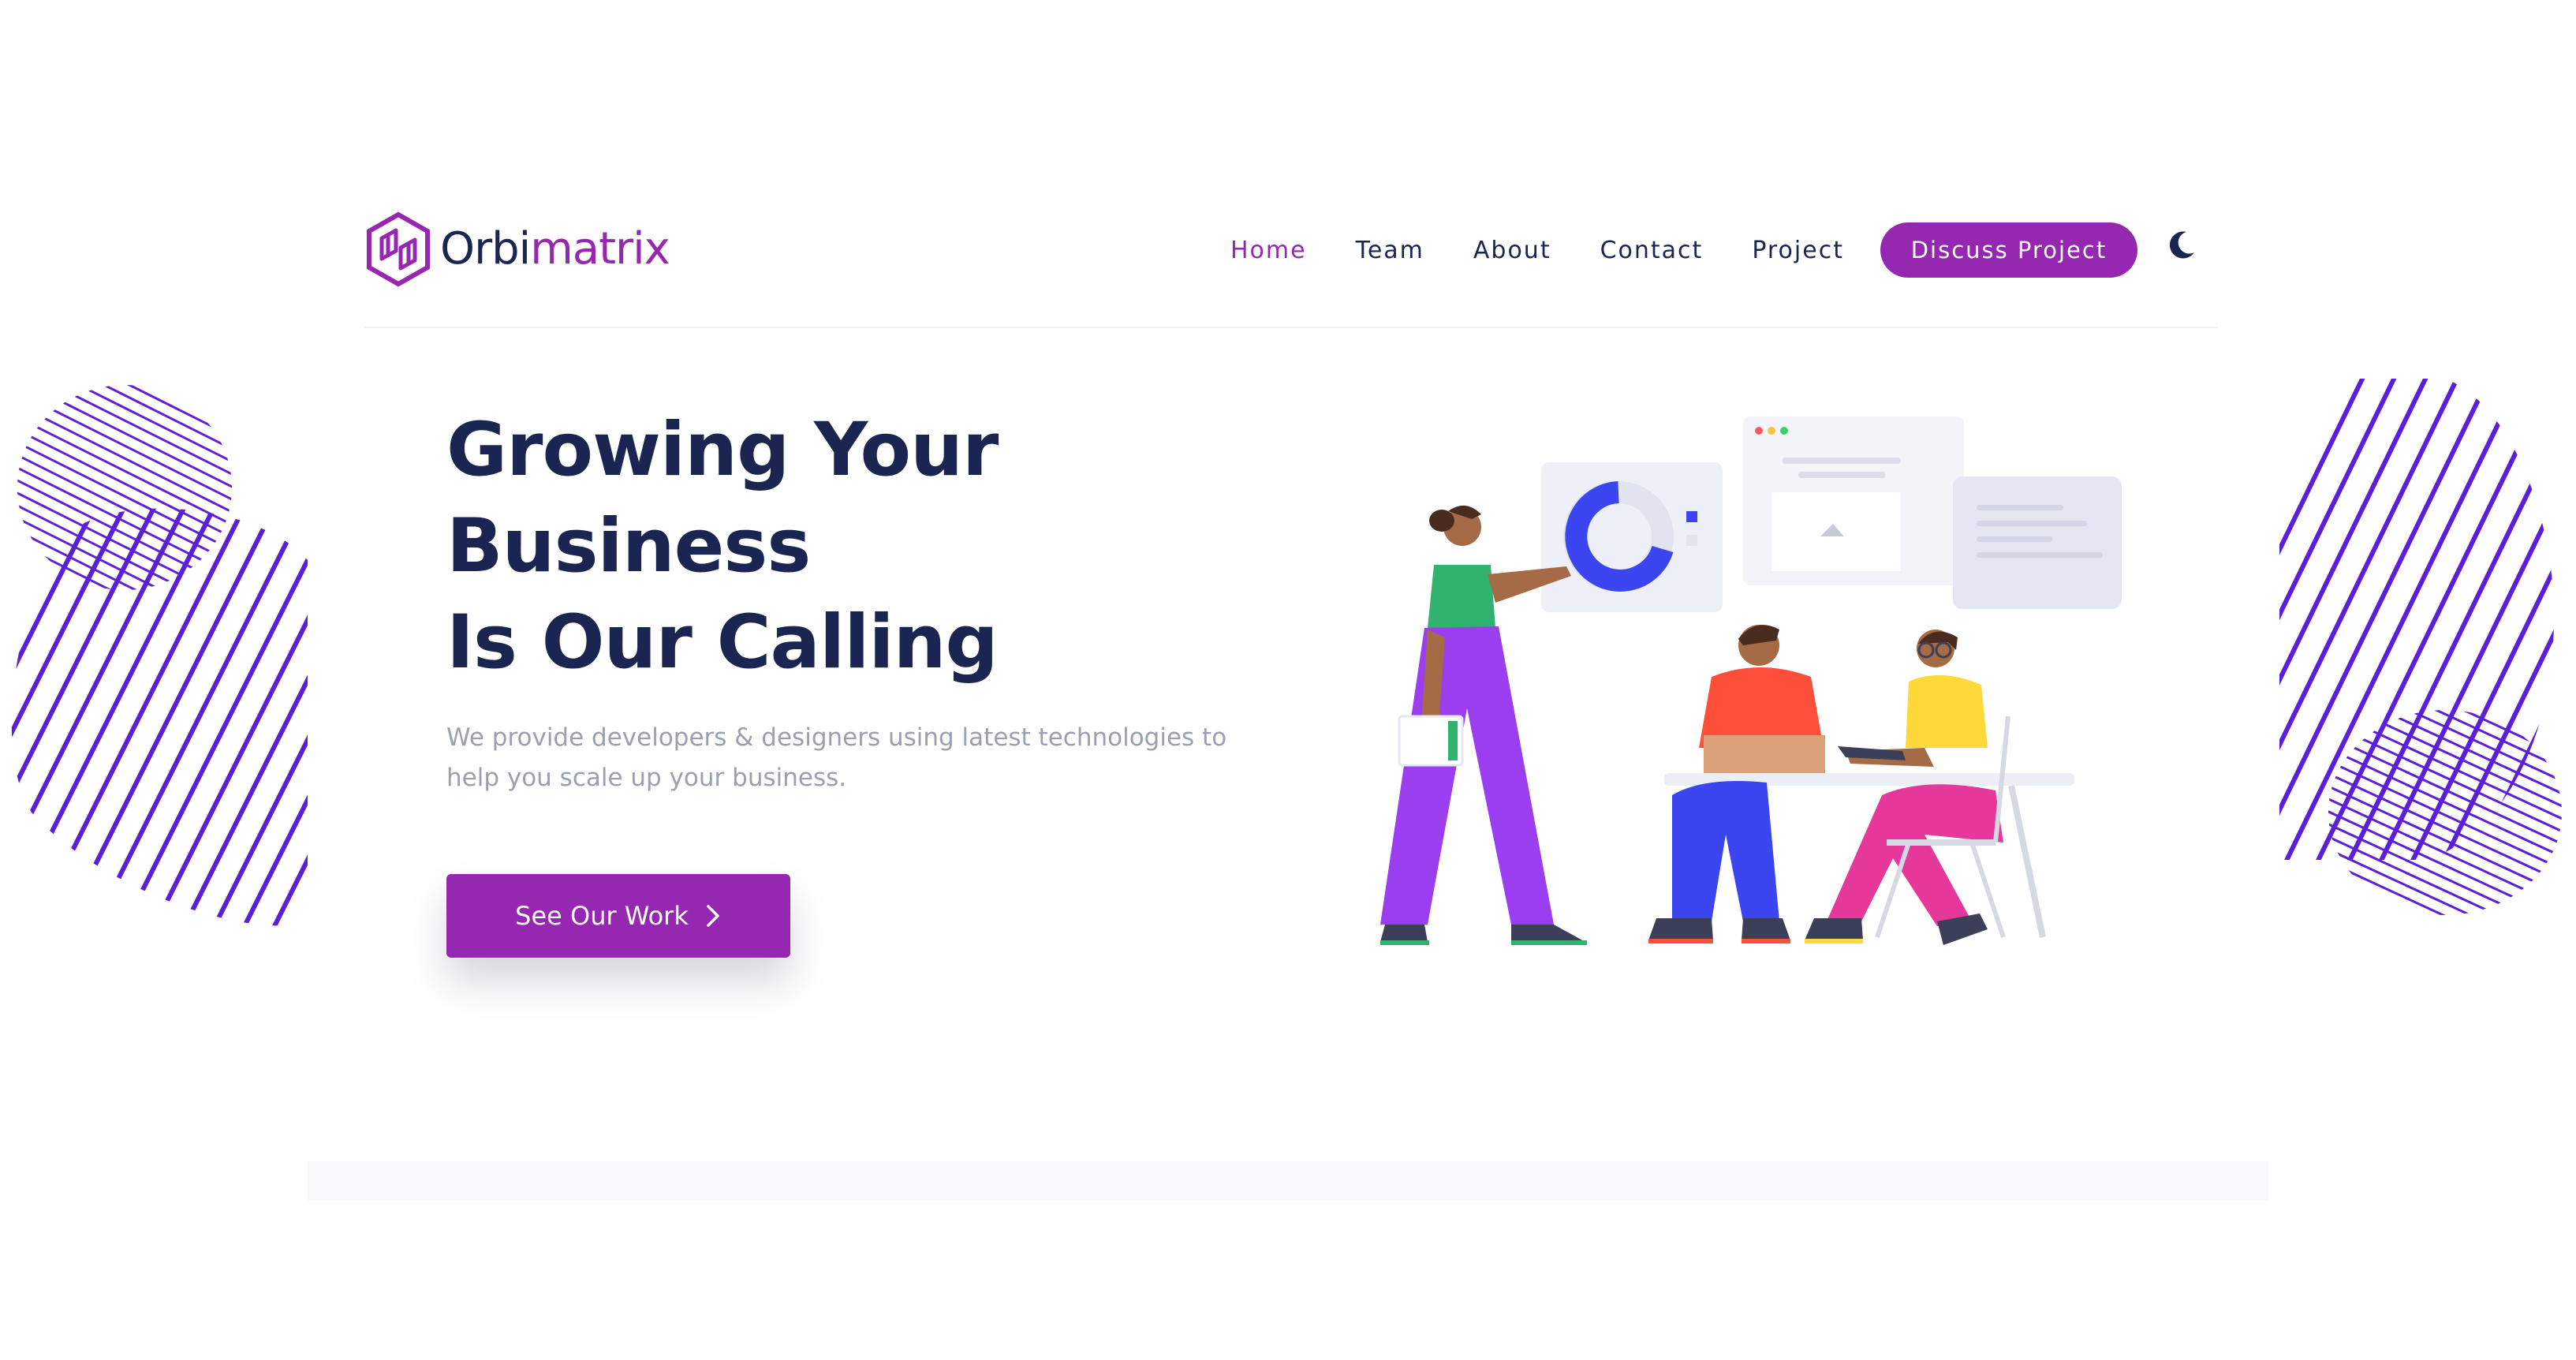 The image size is (2576, 1360). I want to click on brand-logo: Orbimatrix, so click(517, 249).